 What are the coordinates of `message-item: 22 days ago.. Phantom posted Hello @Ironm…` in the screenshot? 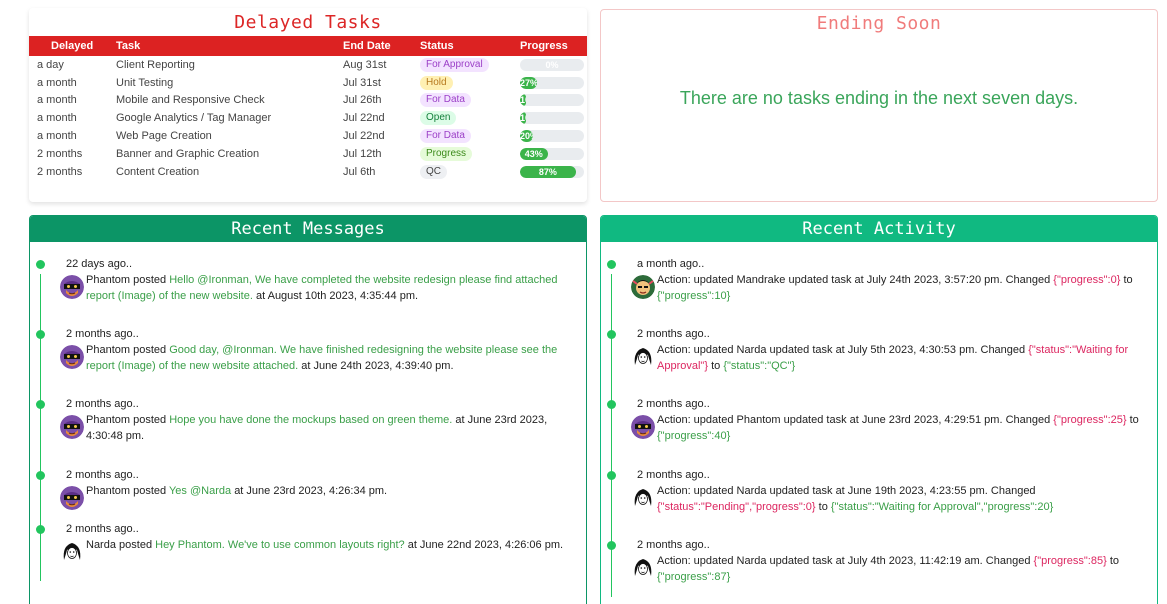 It's located at (308, 291).